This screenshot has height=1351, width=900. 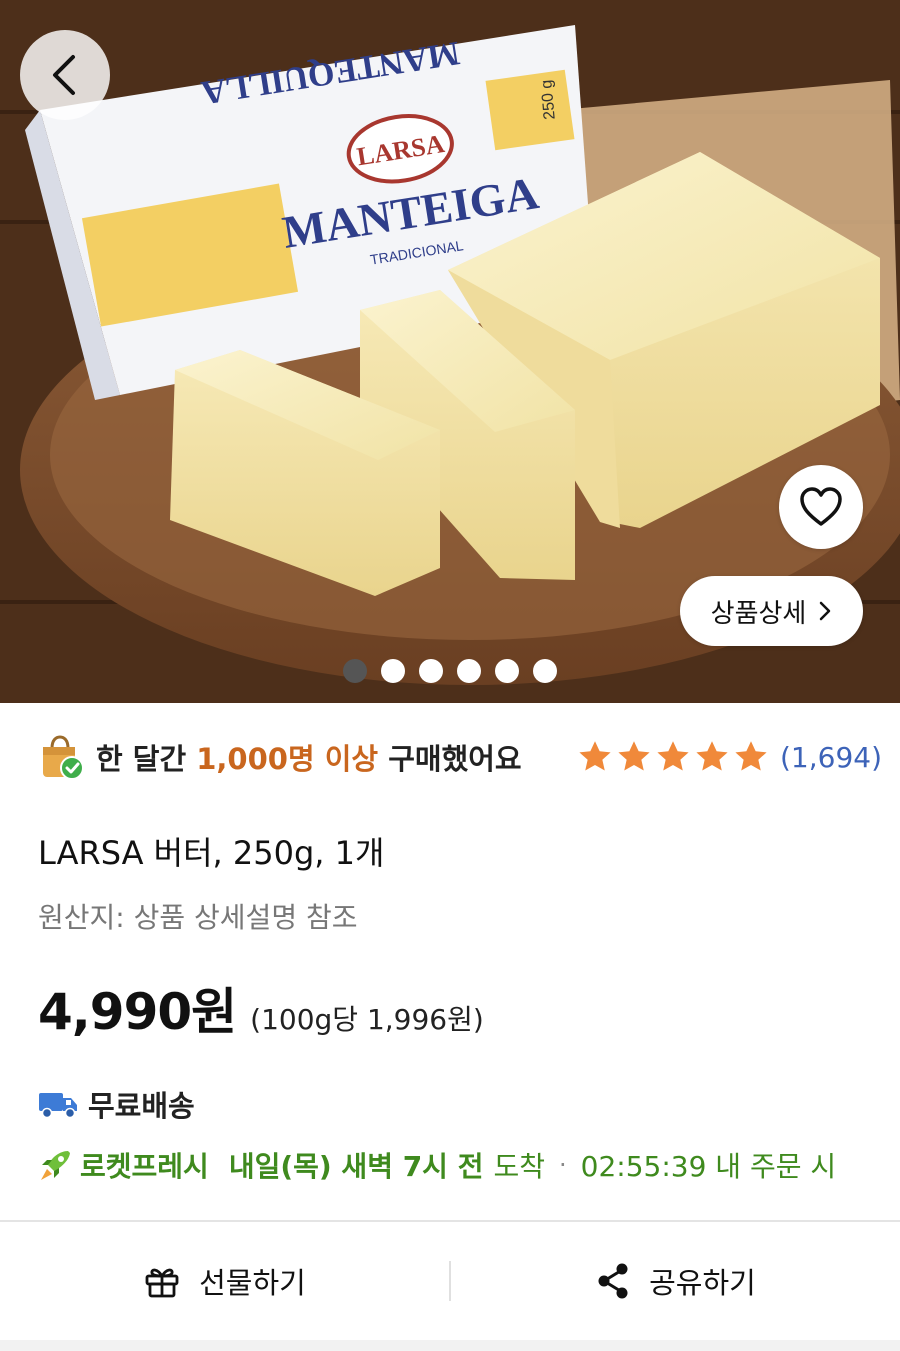 I want to click on review-count-link: (1,694), so click(x=831, y=757).